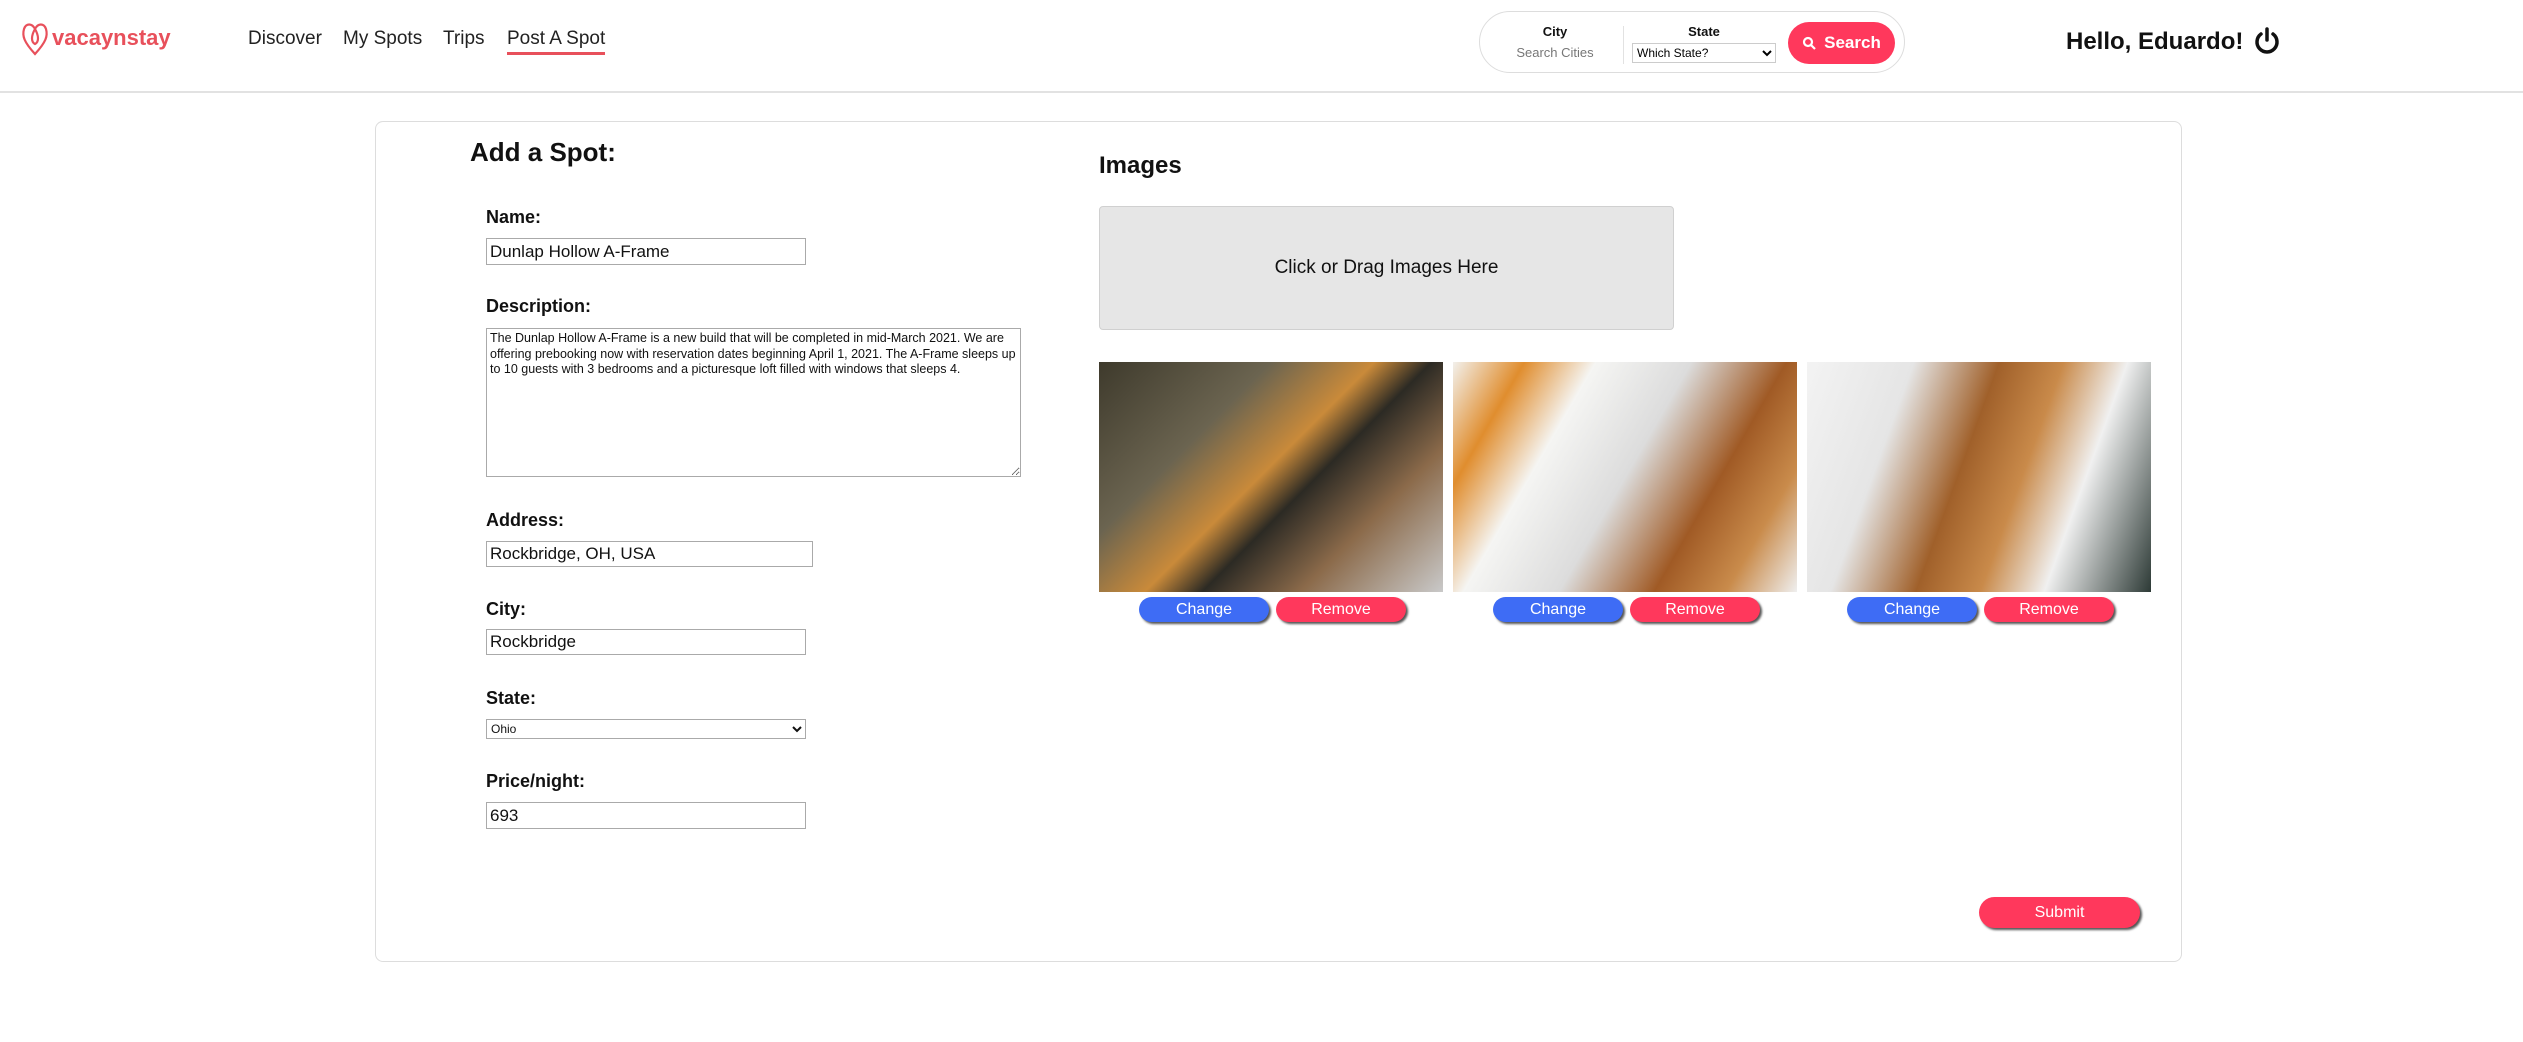  I want to click on nav-my-spots: My Spots, so click(382, 39).